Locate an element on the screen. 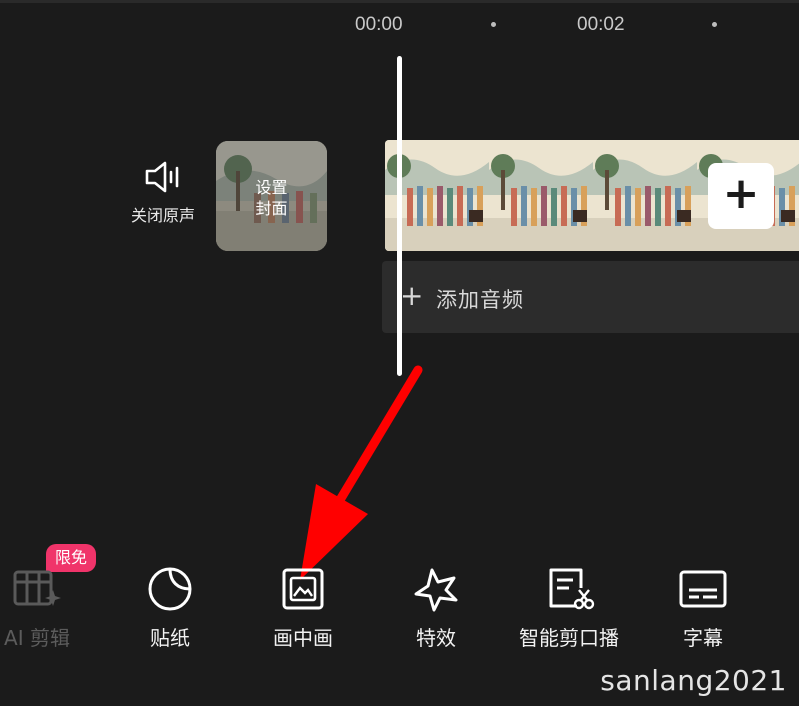 The width and height of the screenshot is (799, 706). sticker-icon is located at coordinates (170, 589).